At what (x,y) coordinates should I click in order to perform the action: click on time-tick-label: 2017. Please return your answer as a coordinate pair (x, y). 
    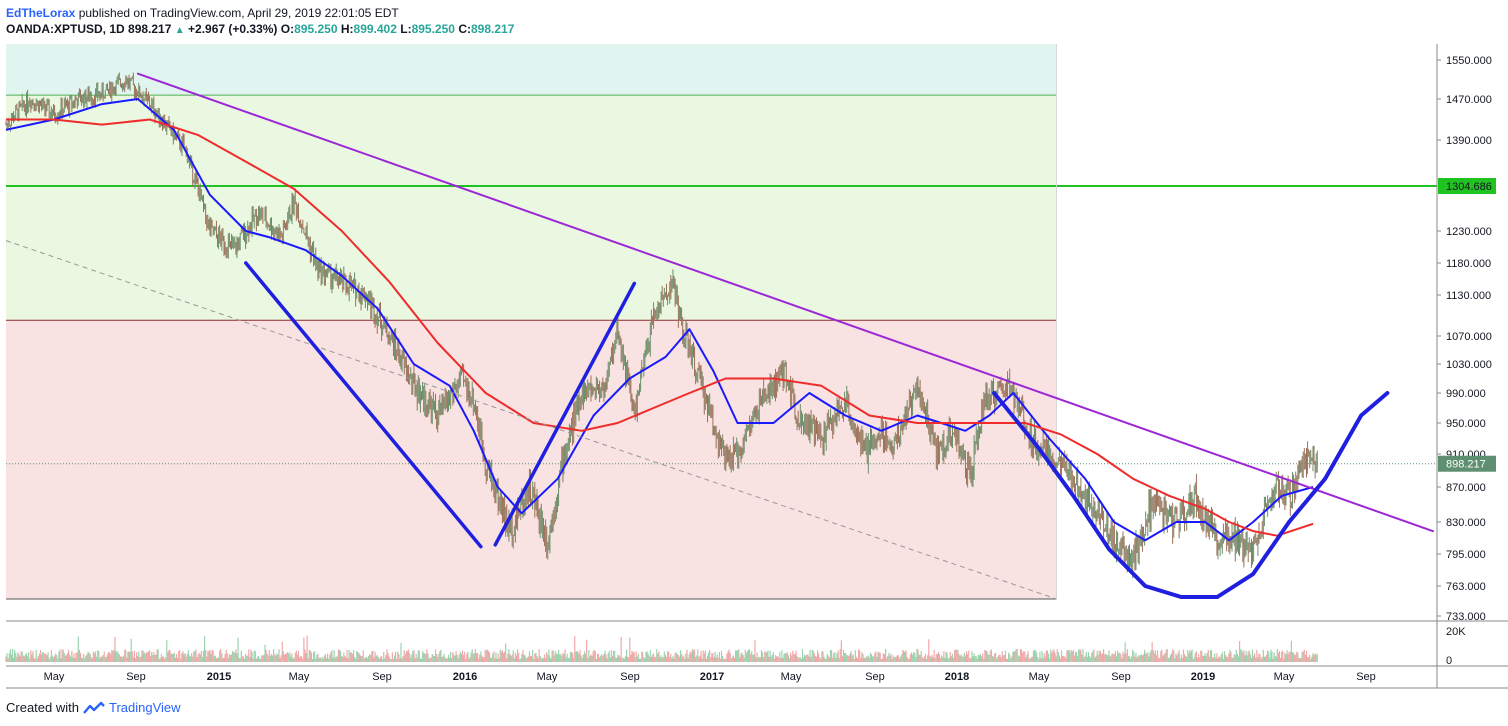
    Looking at the image, I should click on (712, 677).